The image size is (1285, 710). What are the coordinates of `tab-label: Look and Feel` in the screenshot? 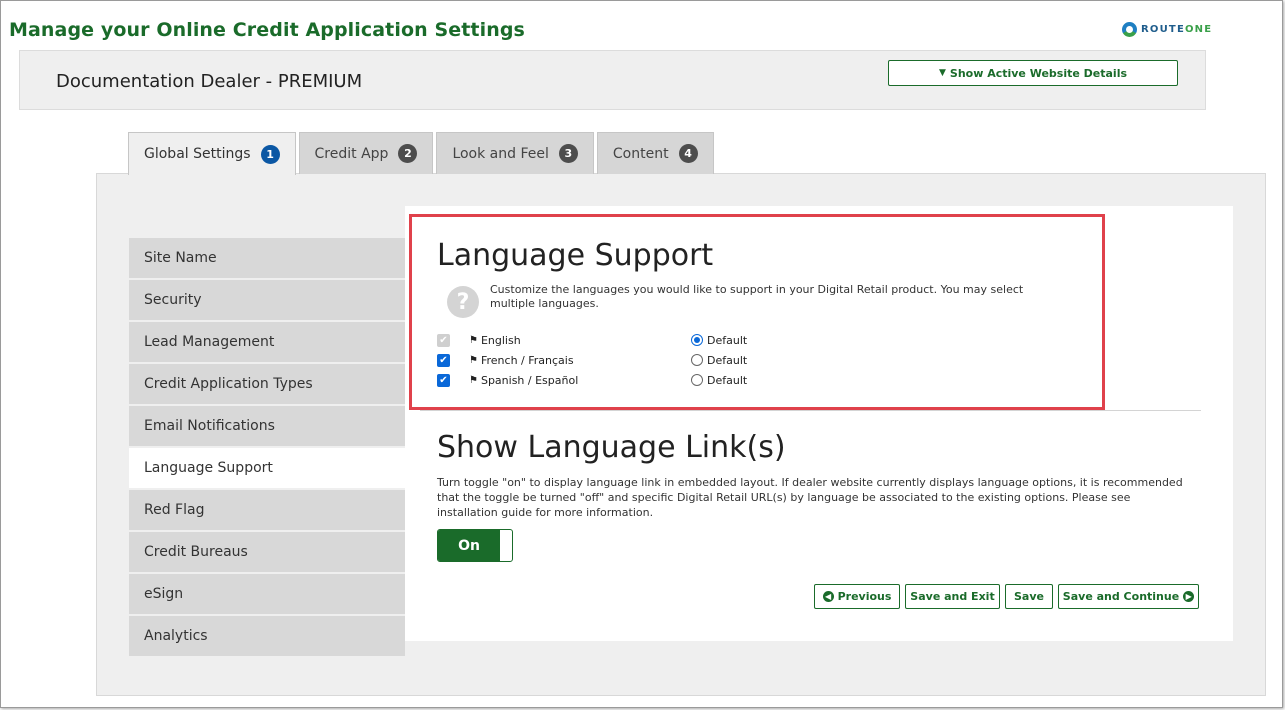 It's located at (500, 153).